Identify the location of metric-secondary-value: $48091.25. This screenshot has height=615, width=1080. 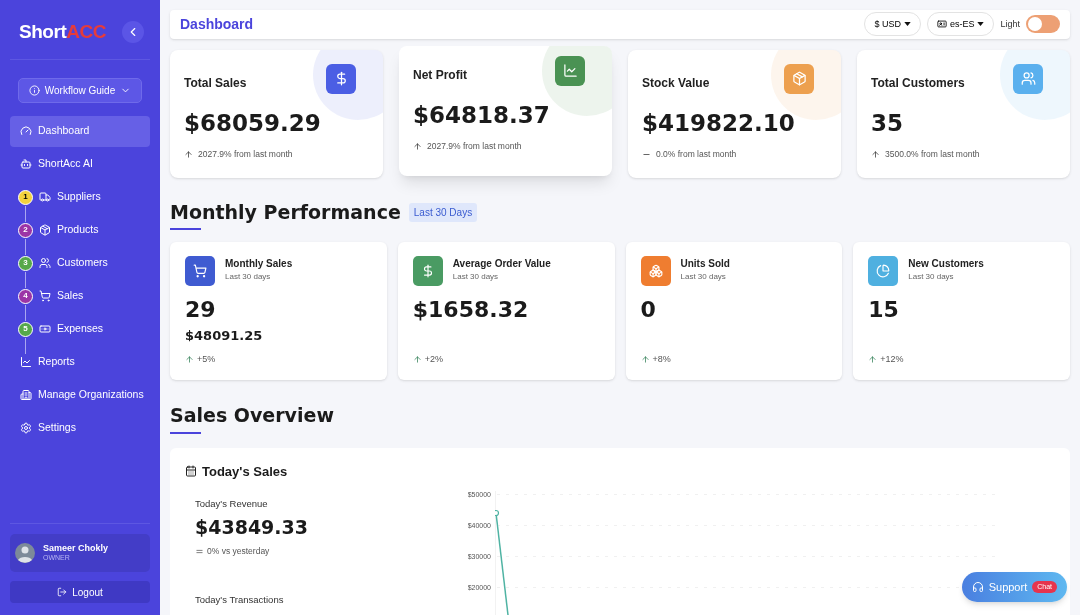
(224, 335).